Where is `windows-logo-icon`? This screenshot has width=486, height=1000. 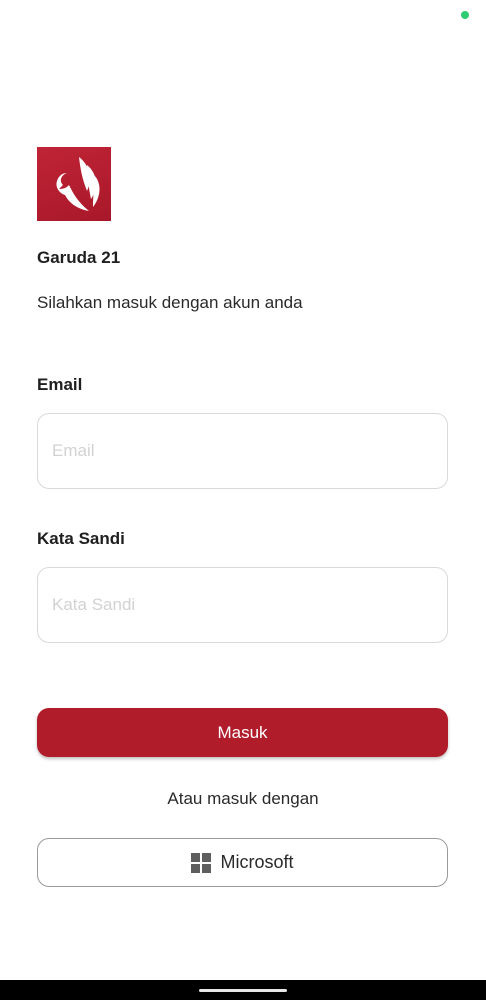
windows-logo-icon is located at coordinates (201, 862).